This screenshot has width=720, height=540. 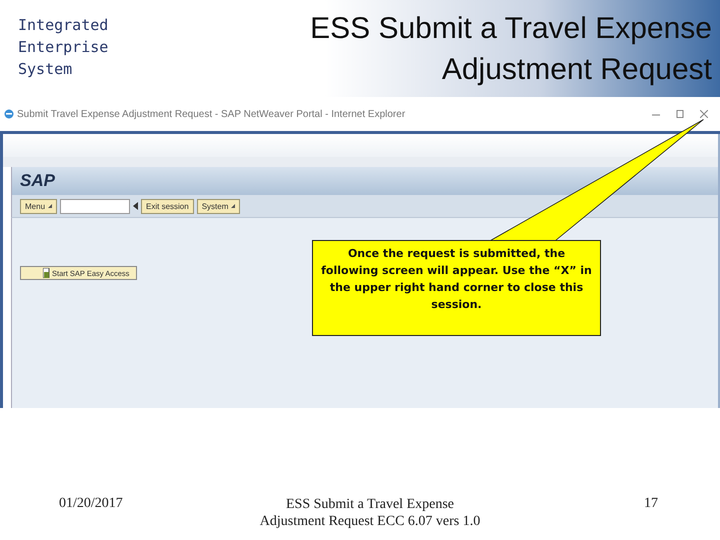 I want to click on sap-logo: SAP, so click(x=37, y=181).